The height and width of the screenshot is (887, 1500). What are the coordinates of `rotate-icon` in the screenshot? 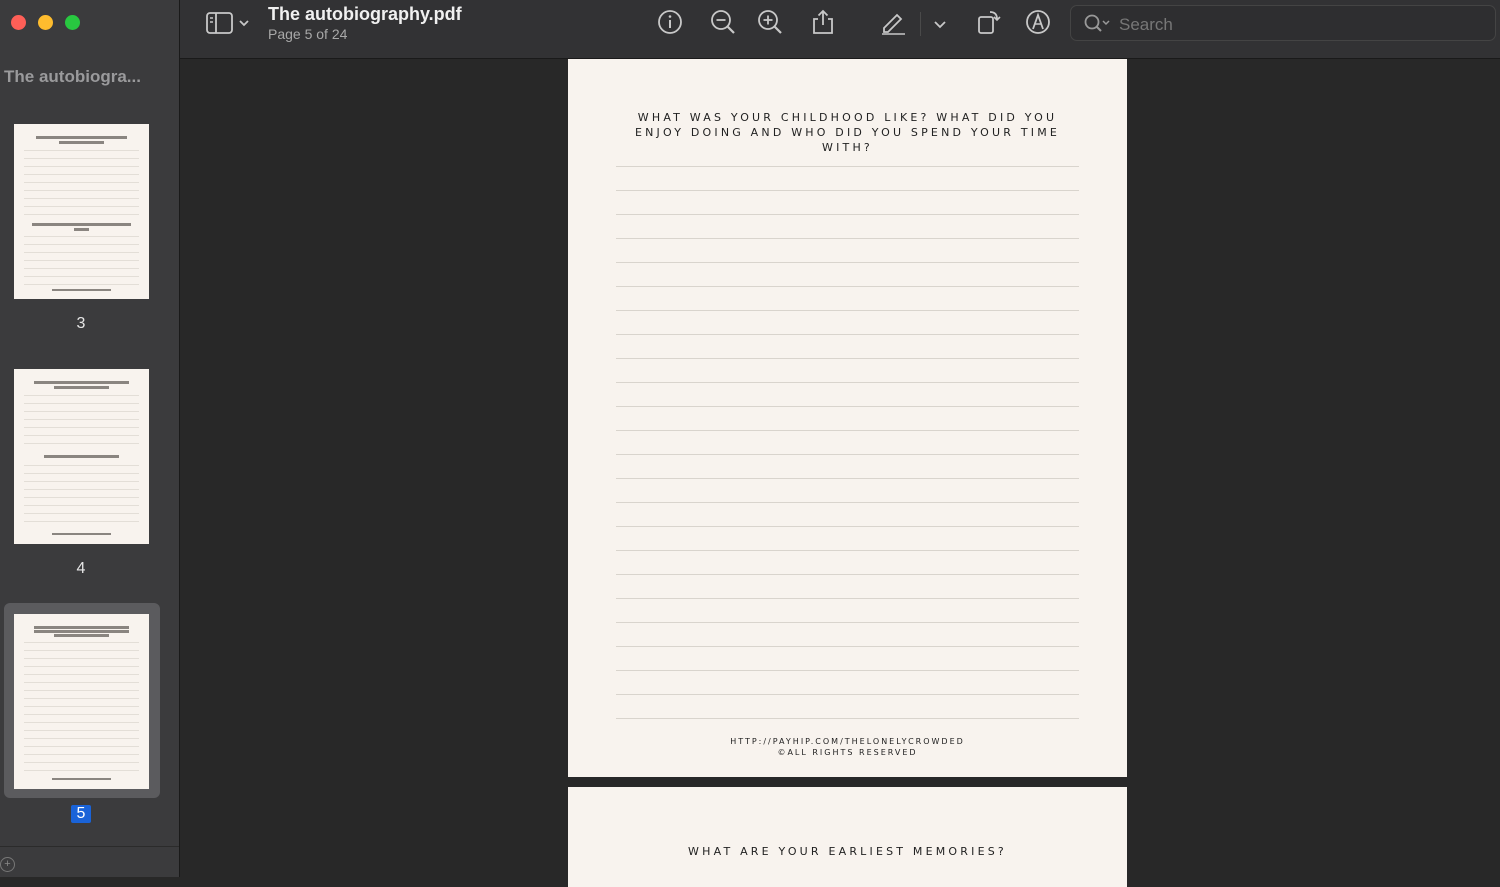 It's located at (989, 22).